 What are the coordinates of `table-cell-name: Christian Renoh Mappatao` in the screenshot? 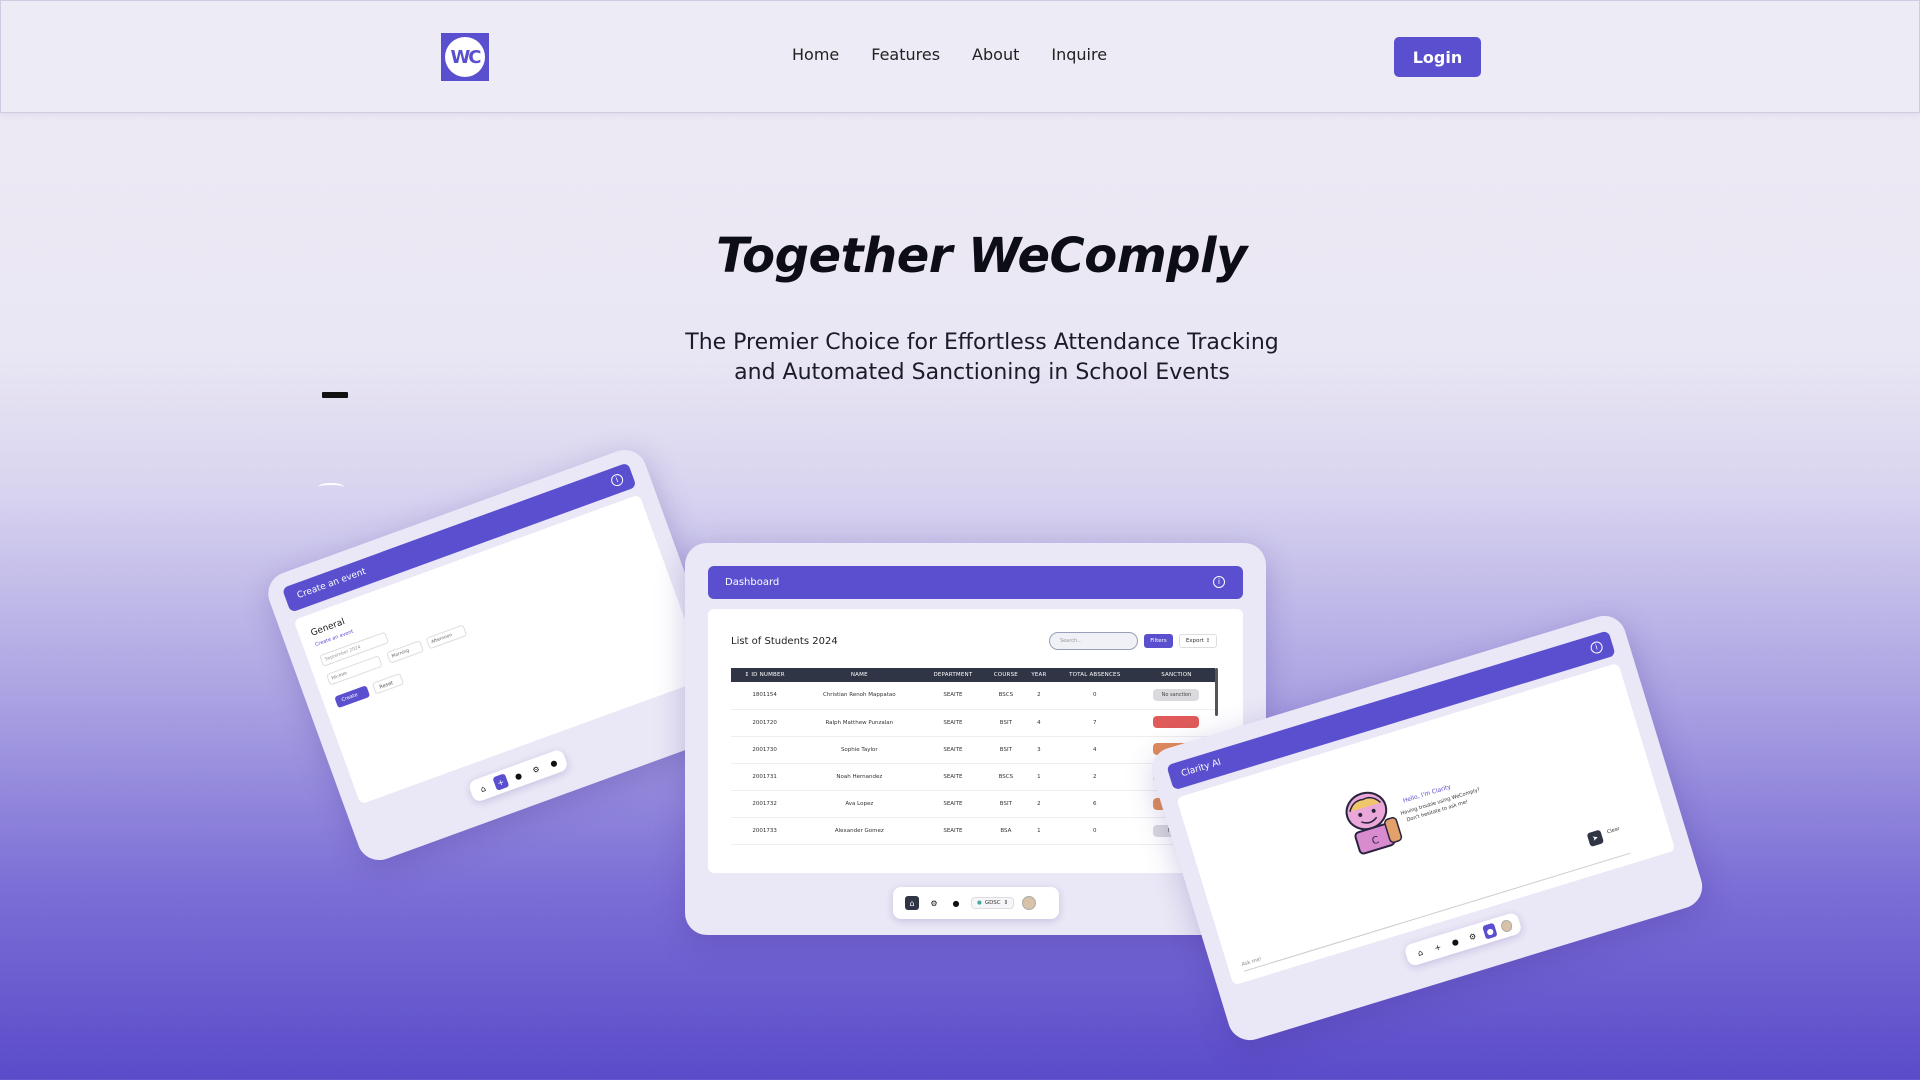 It's located at (859, 696).